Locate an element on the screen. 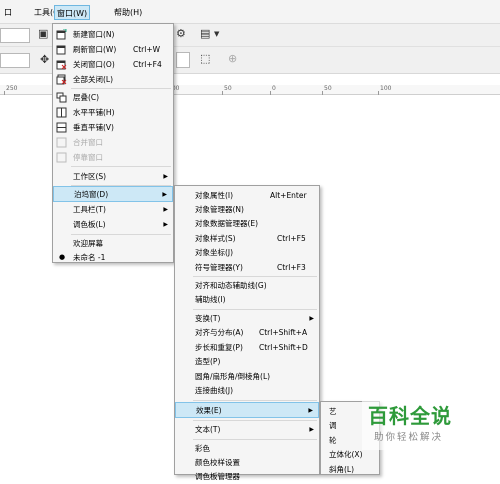 This screenshot has height=484, width=500. menu-item-tile-horizontal: 水平平铺(H) is located at coordinates (113, 112).